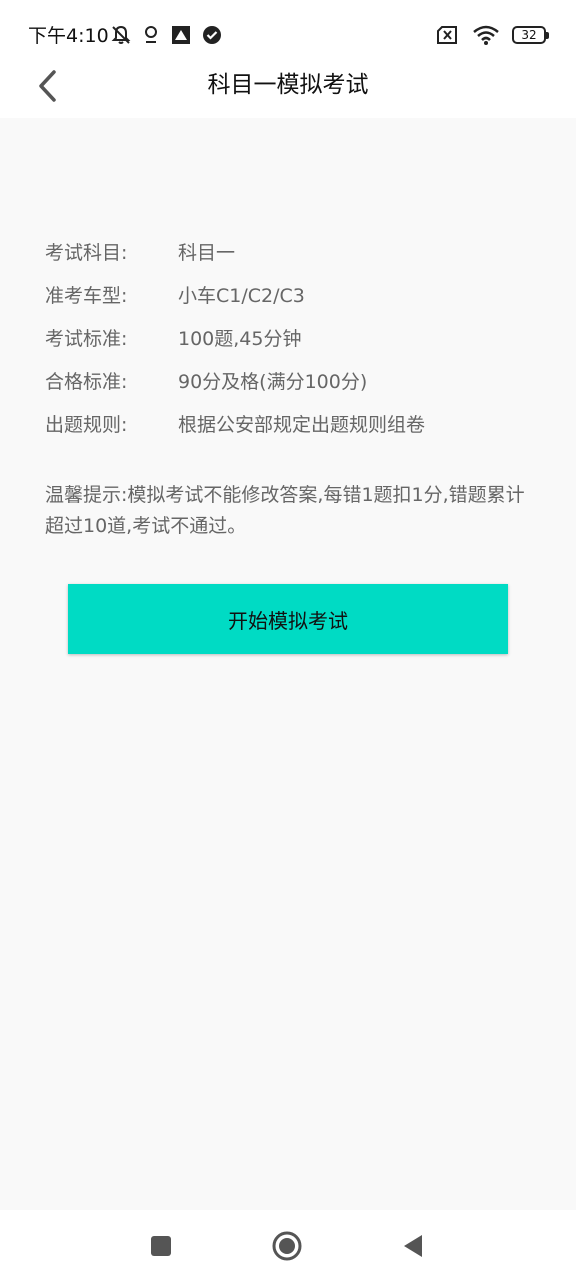  I want to click on location-icon, so click(151, 35).